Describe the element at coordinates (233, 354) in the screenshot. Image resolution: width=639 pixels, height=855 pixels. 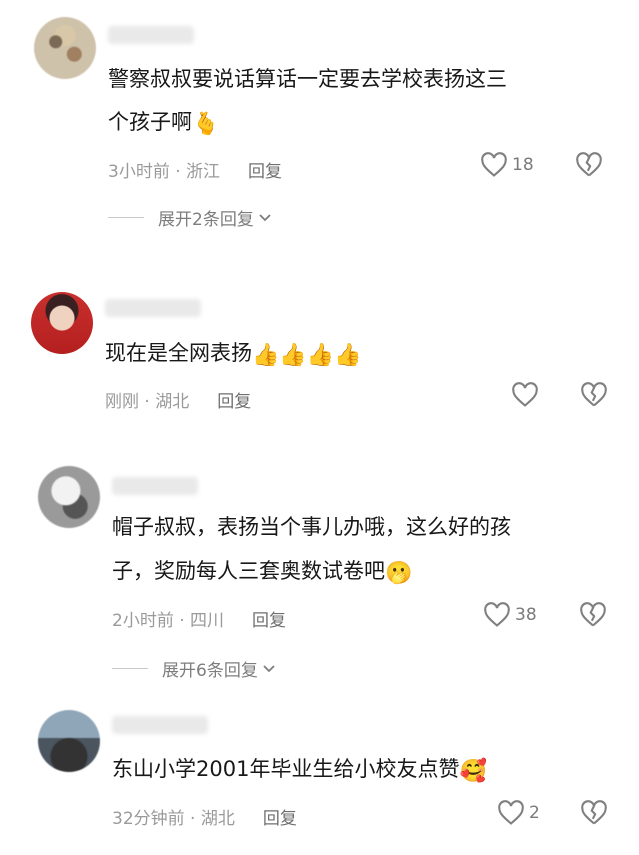
I see `comment-text: 现在是全网表扬👍👍👍👍` at that location.